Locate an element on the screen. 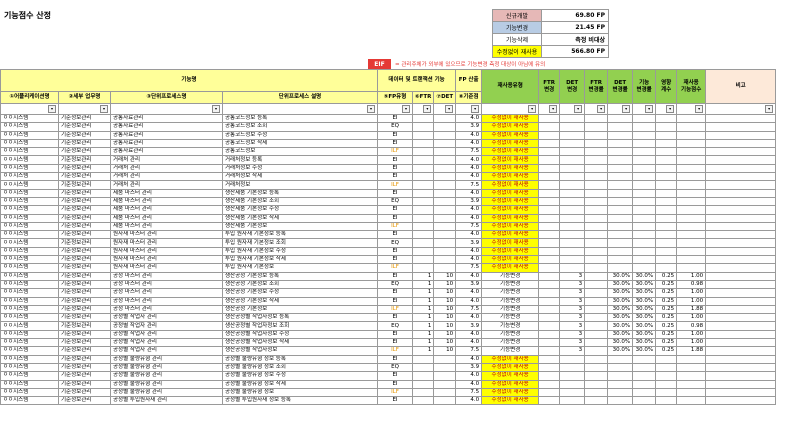 This screenshot has width=800, height=436. cell-desc: 생산제품 기본정보 조회 is located at coordinates (300, 201).